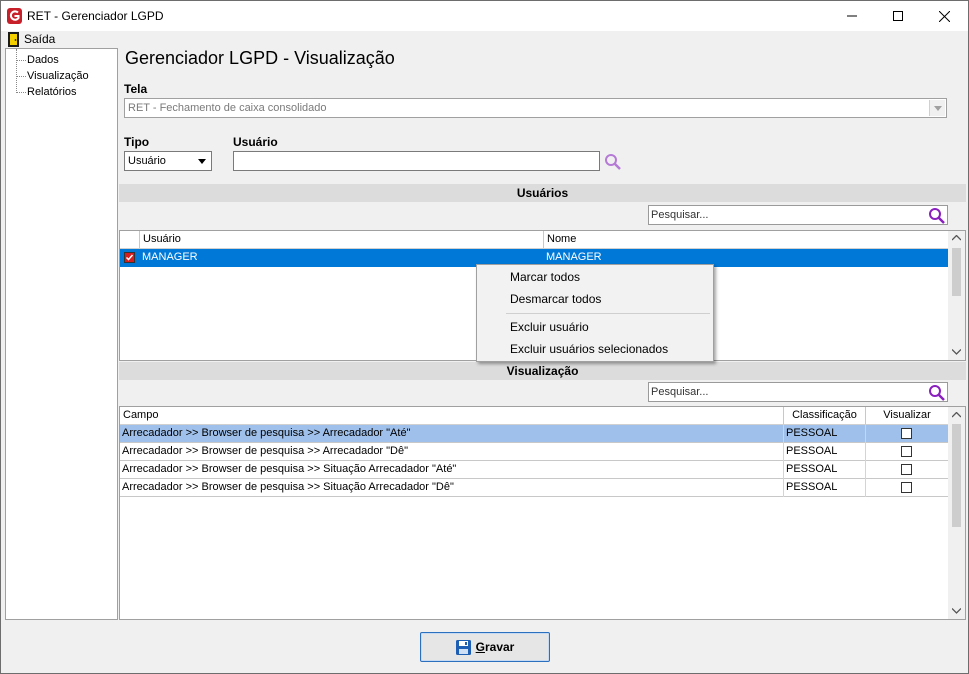 The width and height of the screenshot is (969, 674). I want to click on usuario-input, so click(416, 161).